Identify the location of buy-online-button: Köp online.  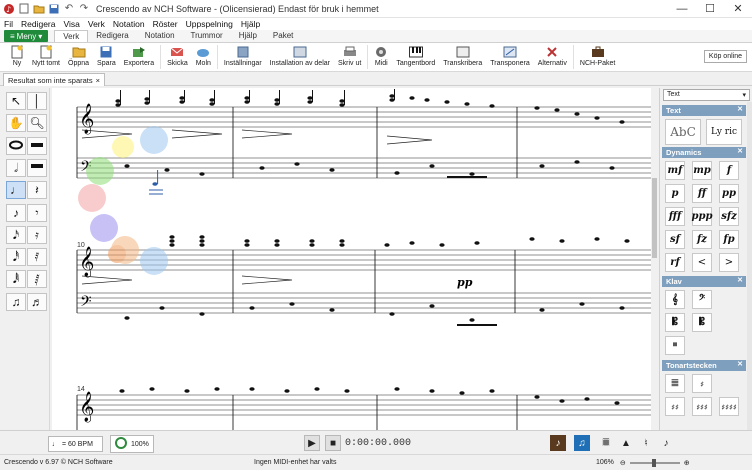
(725, 56).